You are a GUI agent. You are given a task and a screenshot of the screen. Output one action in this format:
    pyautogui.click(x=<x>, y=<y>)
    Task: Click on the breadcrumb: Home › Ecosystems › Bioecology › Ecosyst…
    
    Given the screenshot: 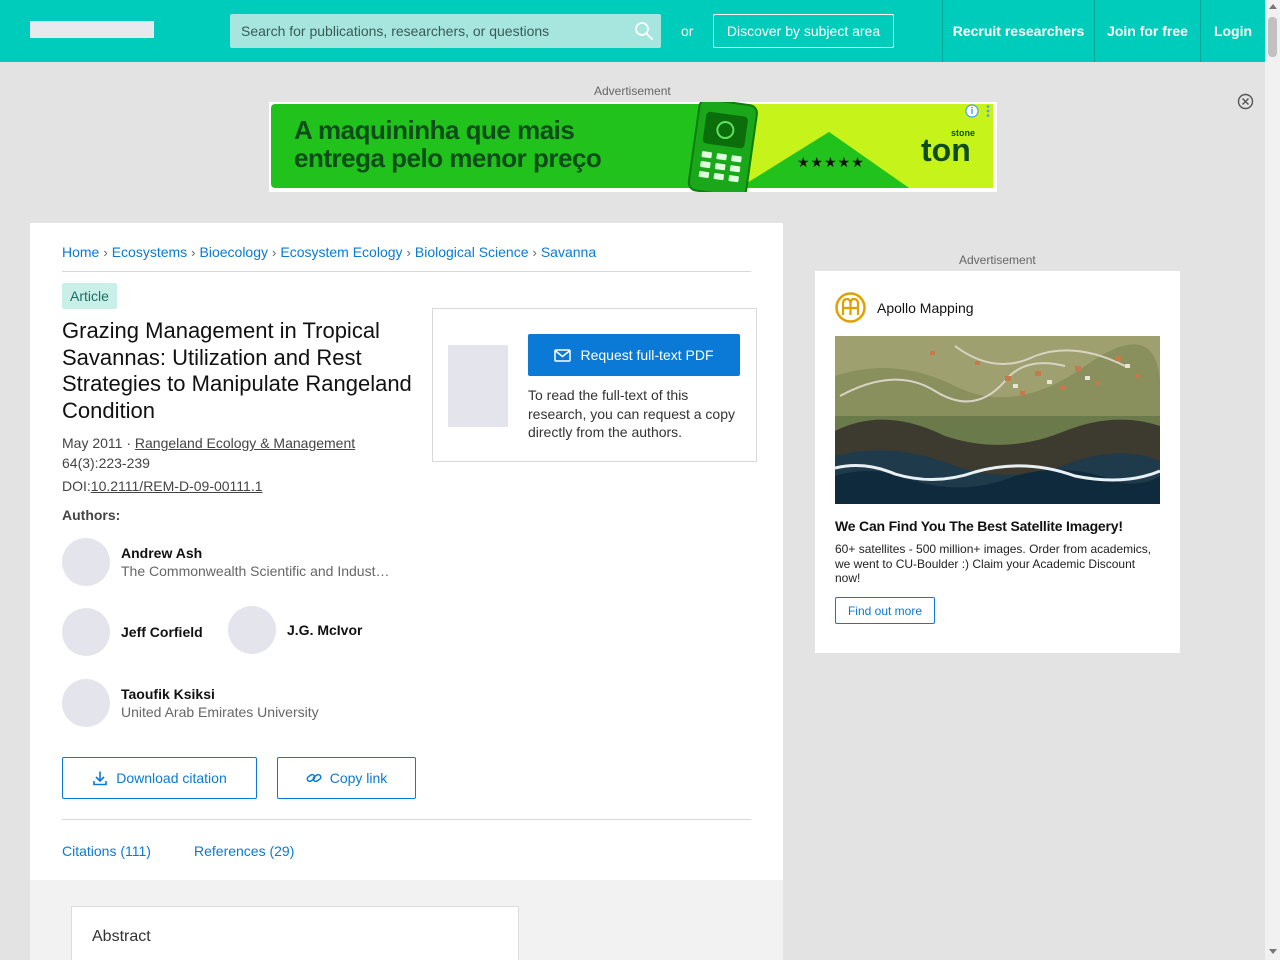 What is the action you would take?
    pyautogui.click(x=329, y=252)
    